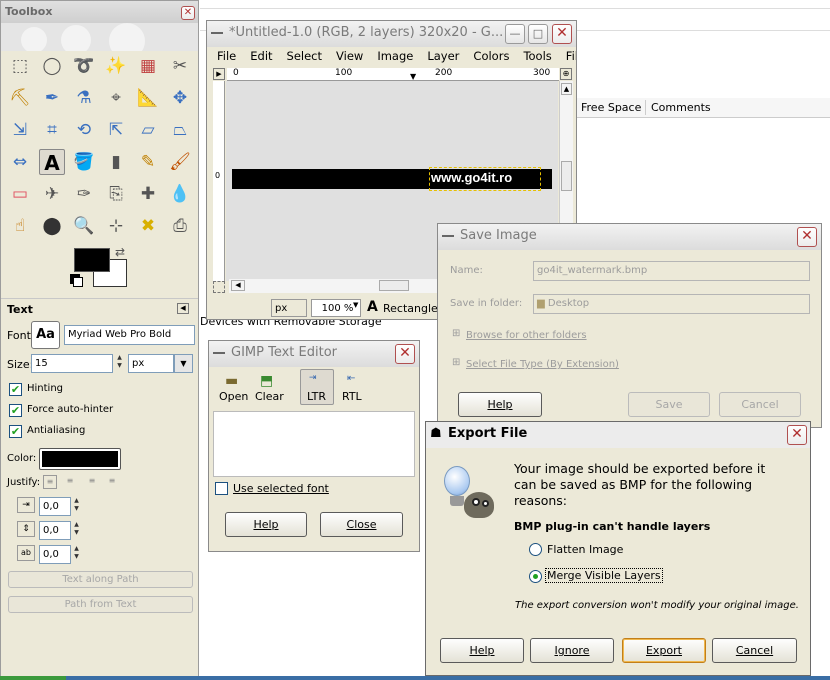  Describe the element at coordinates (180, 130) in the screenshot. I see `perspective-icon: ⏢` at that location.